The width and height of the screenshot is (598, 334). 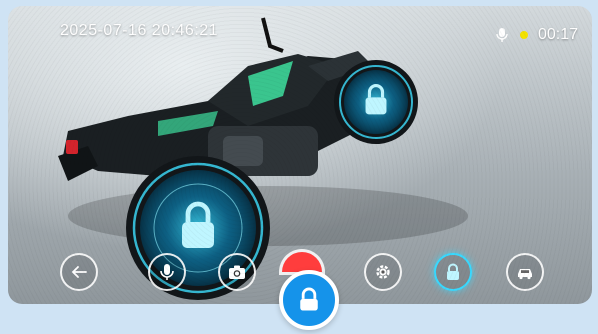 I want to click on camera-button, so click(x=237, y=272).